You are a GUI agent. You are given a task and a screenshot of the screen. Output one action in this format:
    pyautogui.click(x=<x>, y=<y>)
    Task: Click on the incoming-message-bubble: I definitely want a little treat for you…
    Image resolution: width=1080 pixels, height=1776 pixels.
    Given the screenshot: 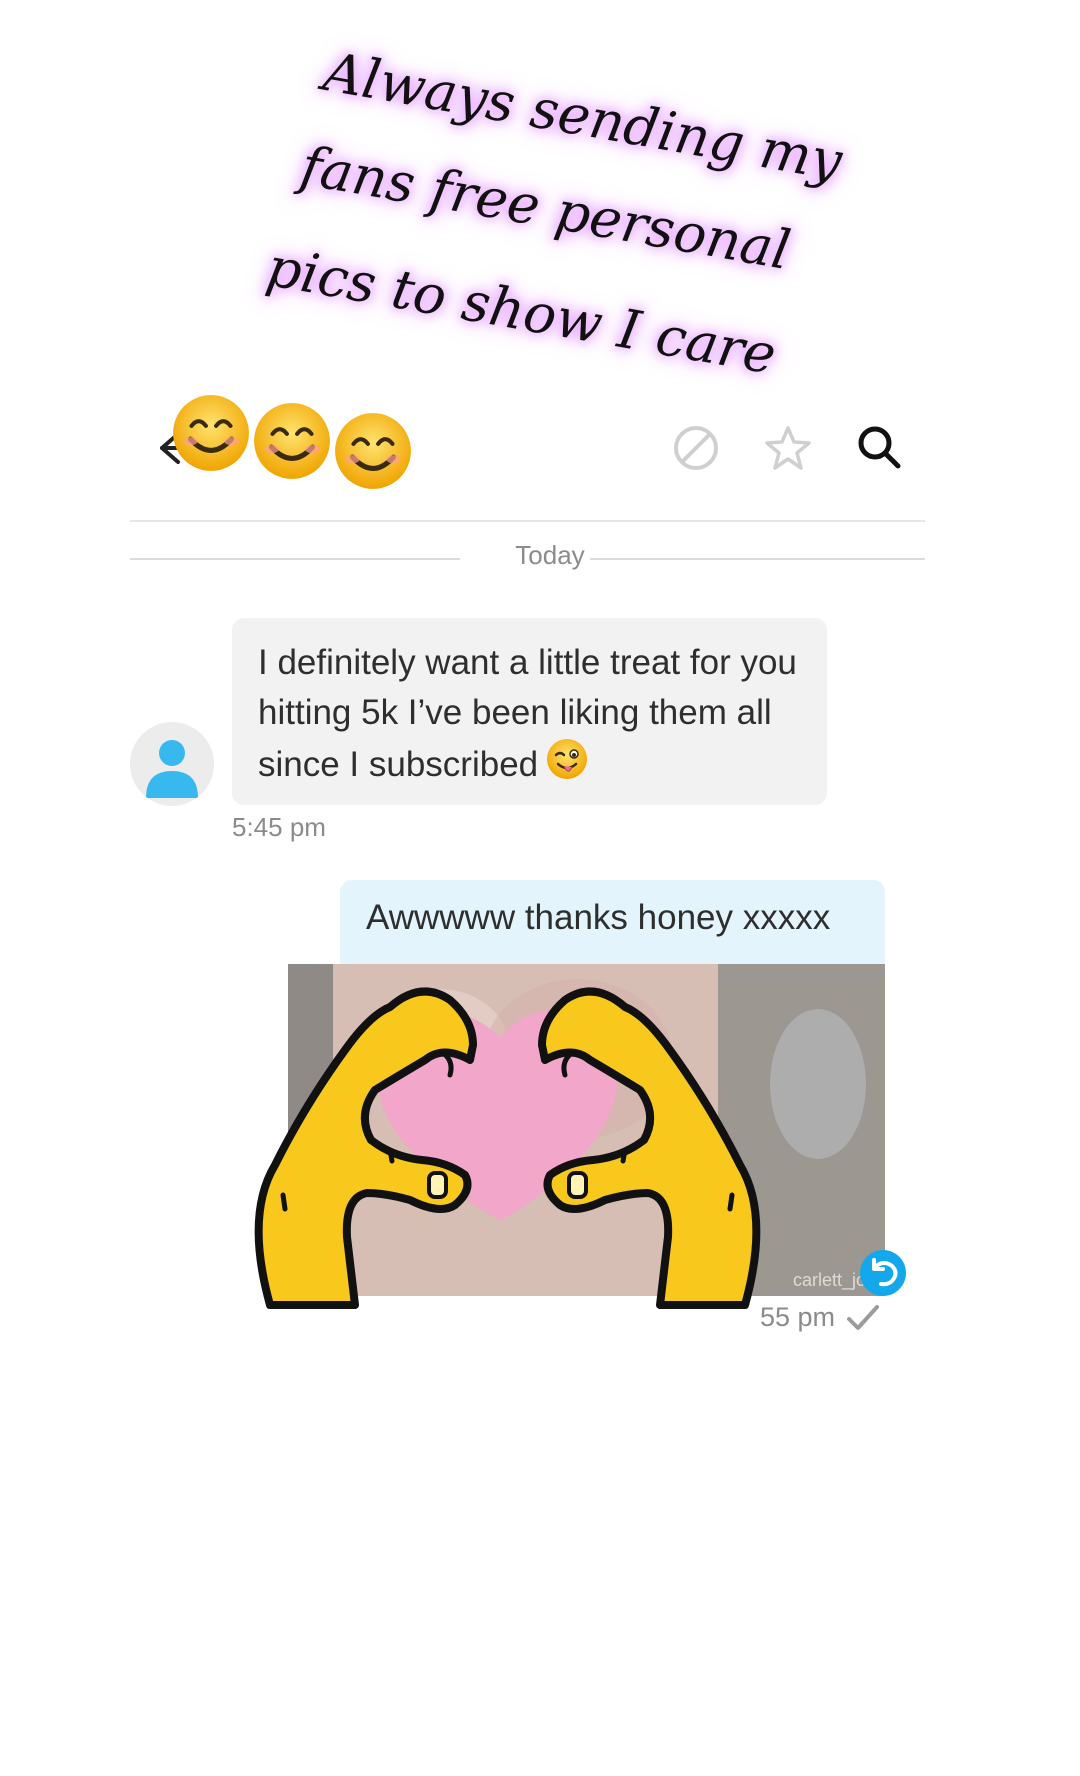 What is the action you would take?
    pyautogui.click(x=529, y=711)
    